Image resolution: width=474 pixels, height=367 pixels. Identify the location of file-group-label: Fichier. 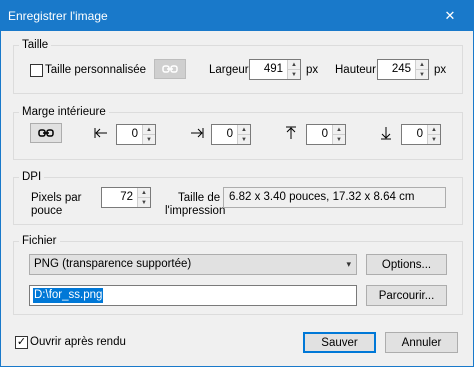
(39, 241).